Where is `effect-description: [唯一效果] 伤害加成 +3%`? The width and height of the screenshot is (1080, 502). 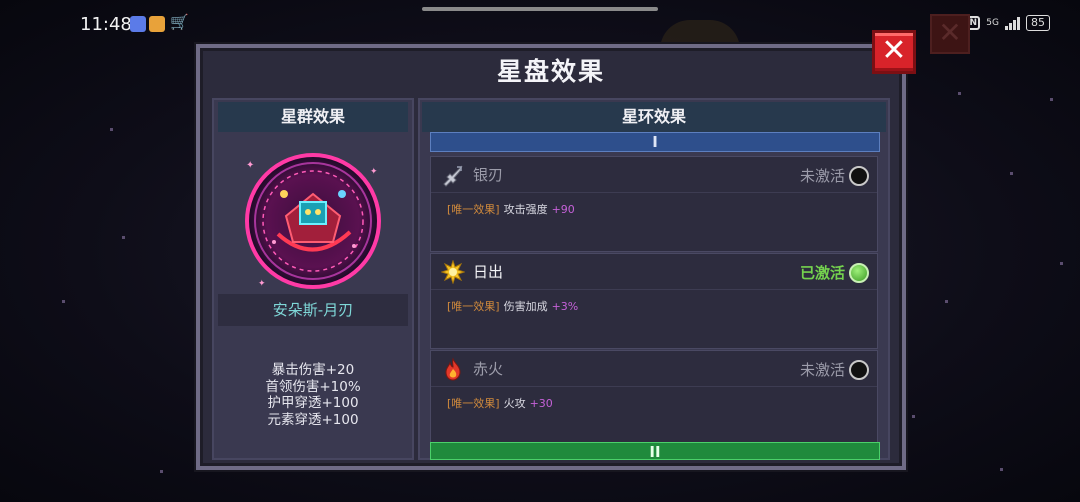
effect-description: [唯一效果] 伤害加成 +3% is located at coordinates (512, 306).